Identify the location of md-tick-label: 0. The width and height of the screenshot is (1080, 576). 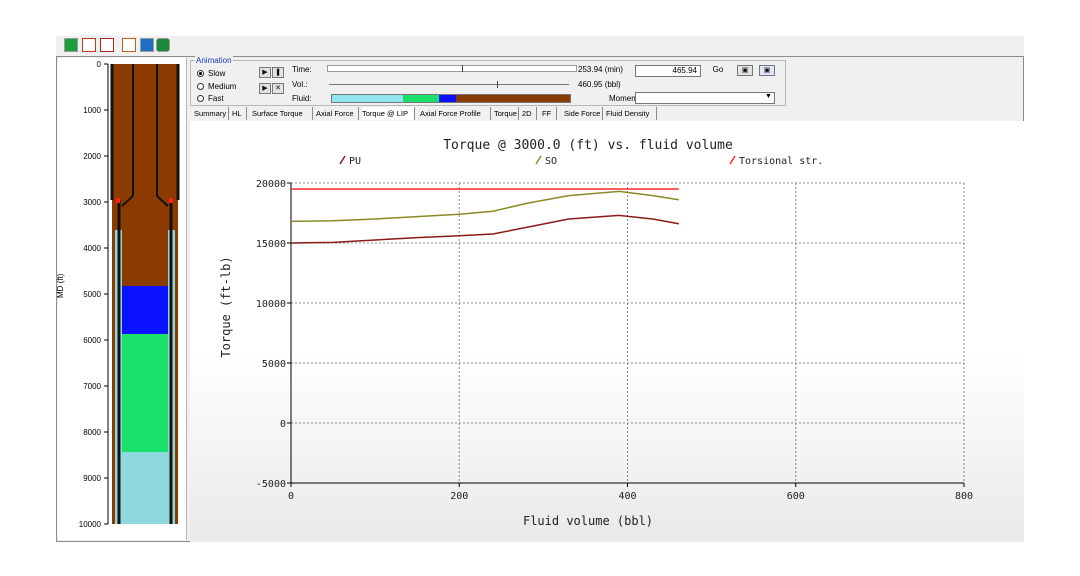
(99, 64).